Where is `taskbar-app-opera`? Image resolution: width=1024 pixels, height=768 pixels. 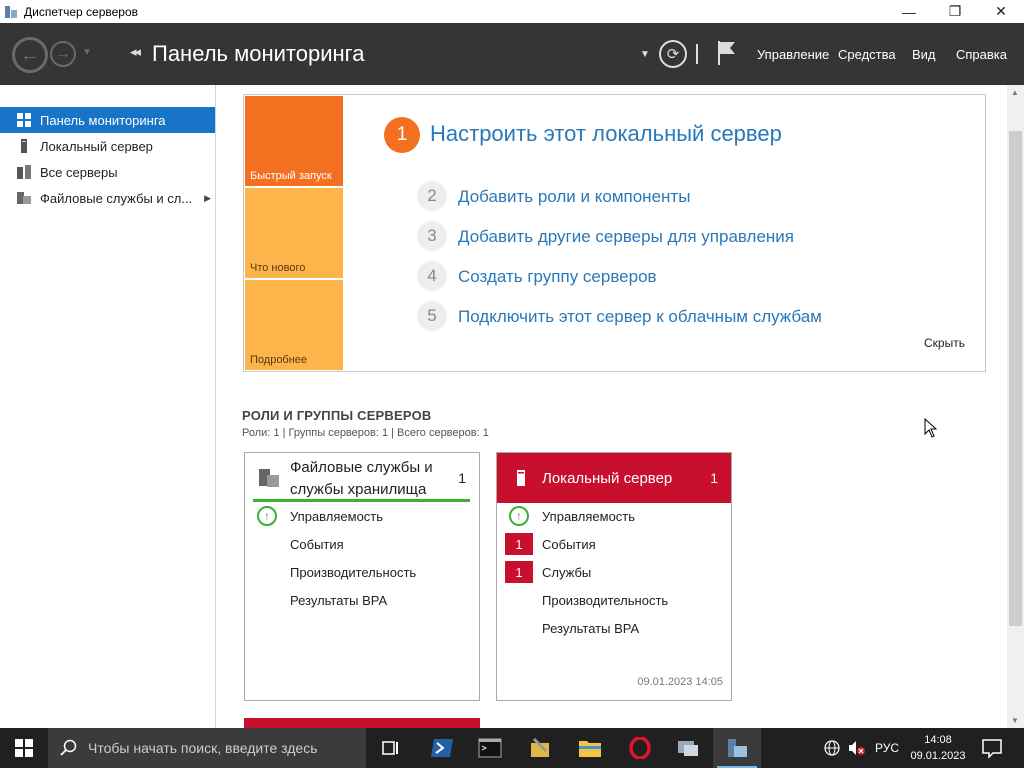 taskbar-app-opera is located at coordinates (640, 748).